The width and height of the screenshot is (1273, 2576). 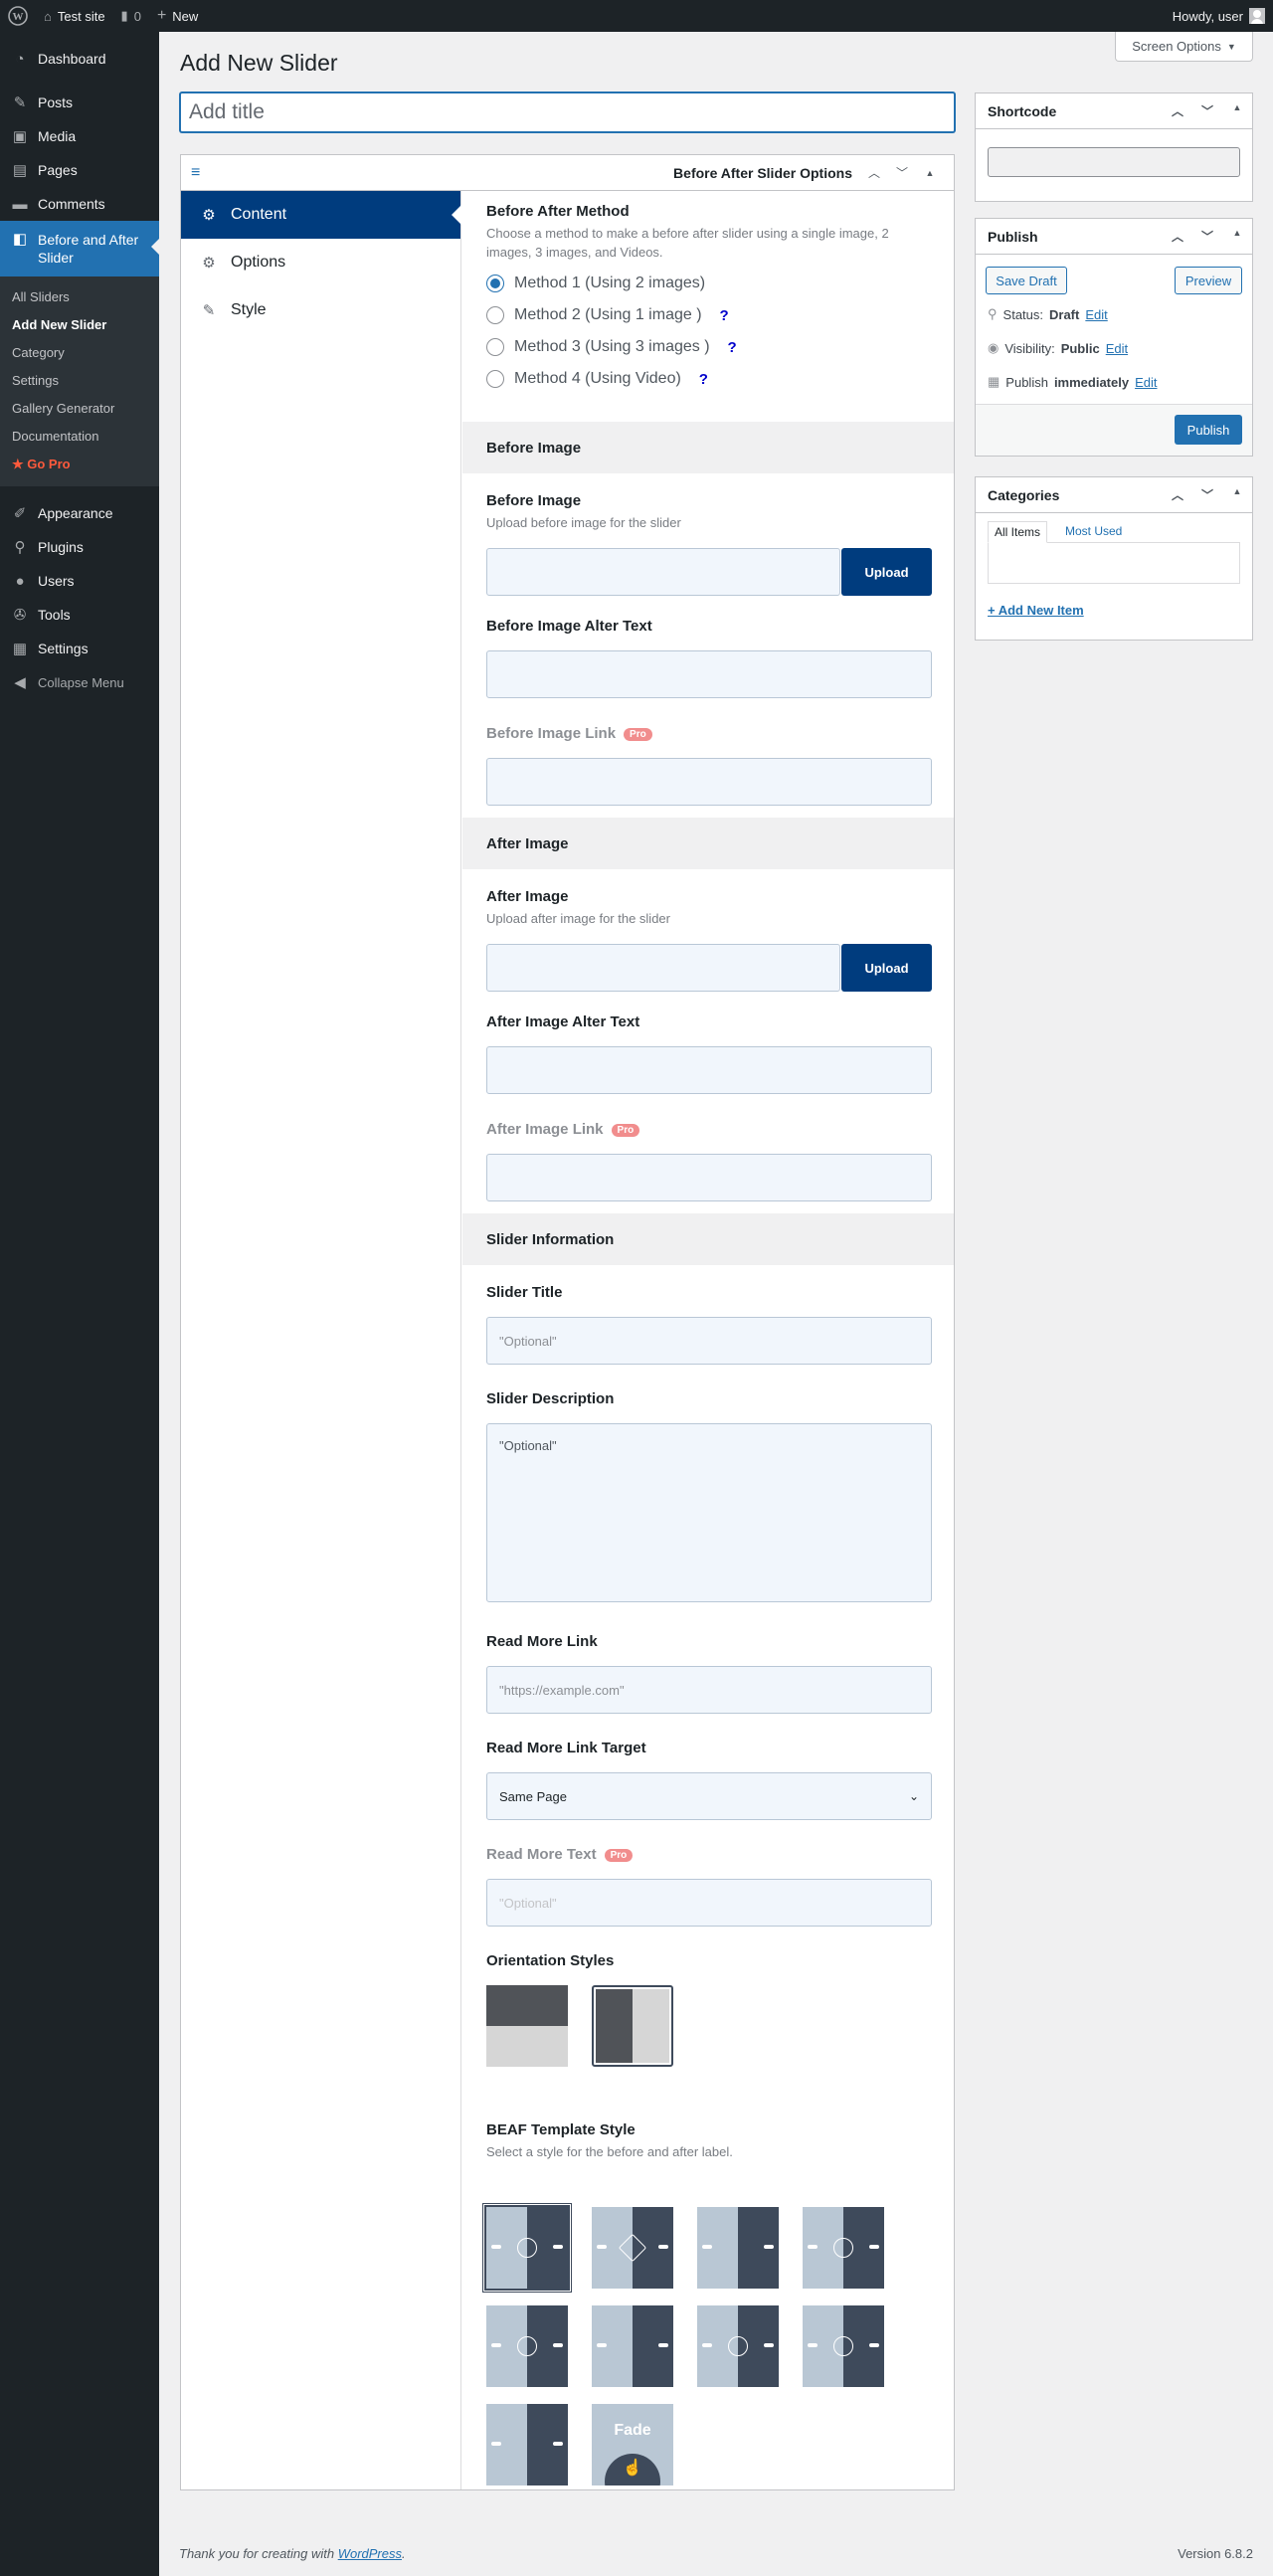 What do you see at coordinates (79, 325) in the screenshot?
I see `submenu-add-new-slider: Add New Slider` at bounding box center [79, 325].